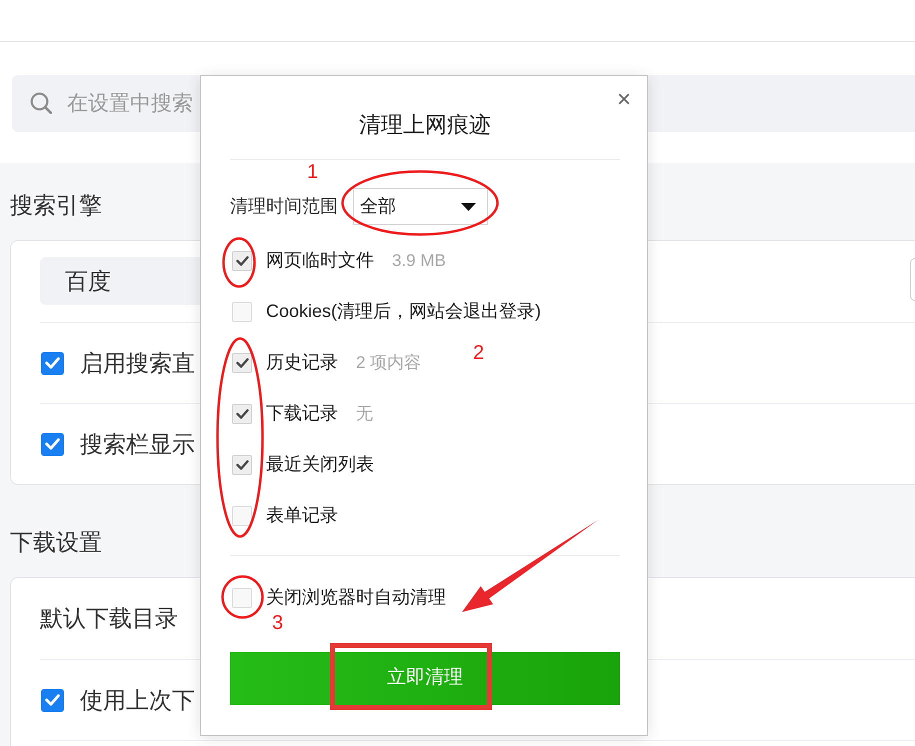 The image size is (915, 746). I want to click on option-label: 表单记录, so click(302, 515).